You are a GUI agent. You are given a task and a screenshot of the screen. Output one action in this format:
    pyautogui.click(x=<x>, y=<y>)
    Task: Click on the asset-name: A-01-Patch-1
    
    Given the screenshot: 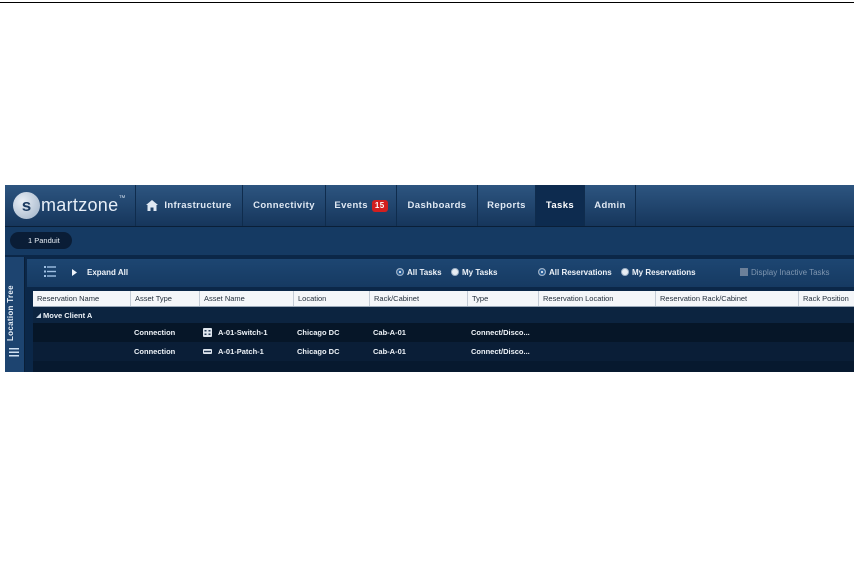 What is the action you would take?
    pyautogui.click(x=241, y=351)
    